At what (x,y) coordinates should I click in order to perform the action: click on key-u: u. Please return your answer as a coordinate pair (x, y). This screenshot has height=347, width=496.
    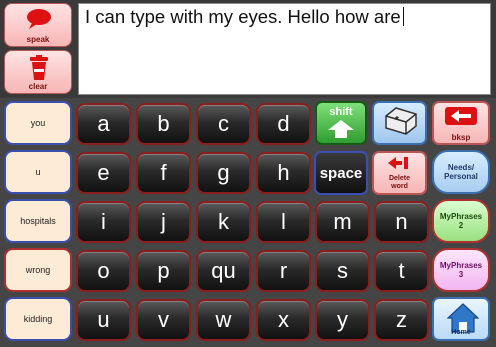
    Looking at the image, I should click on (103, 320).